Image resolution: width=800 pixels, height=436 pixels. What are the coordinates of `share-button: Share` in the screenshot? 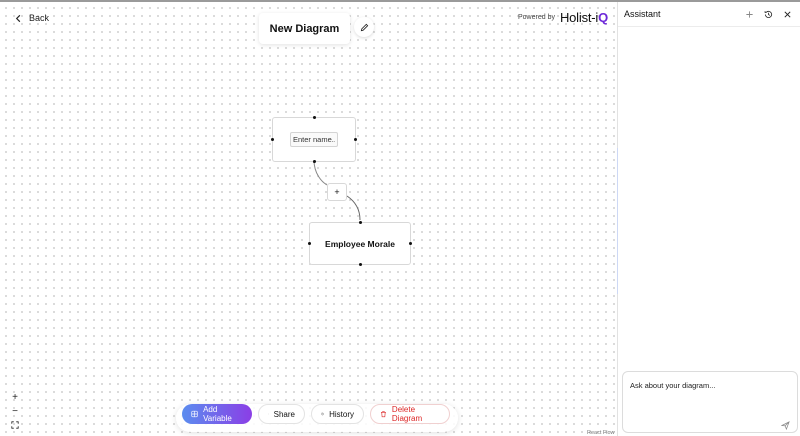 It's located at (281, 414).